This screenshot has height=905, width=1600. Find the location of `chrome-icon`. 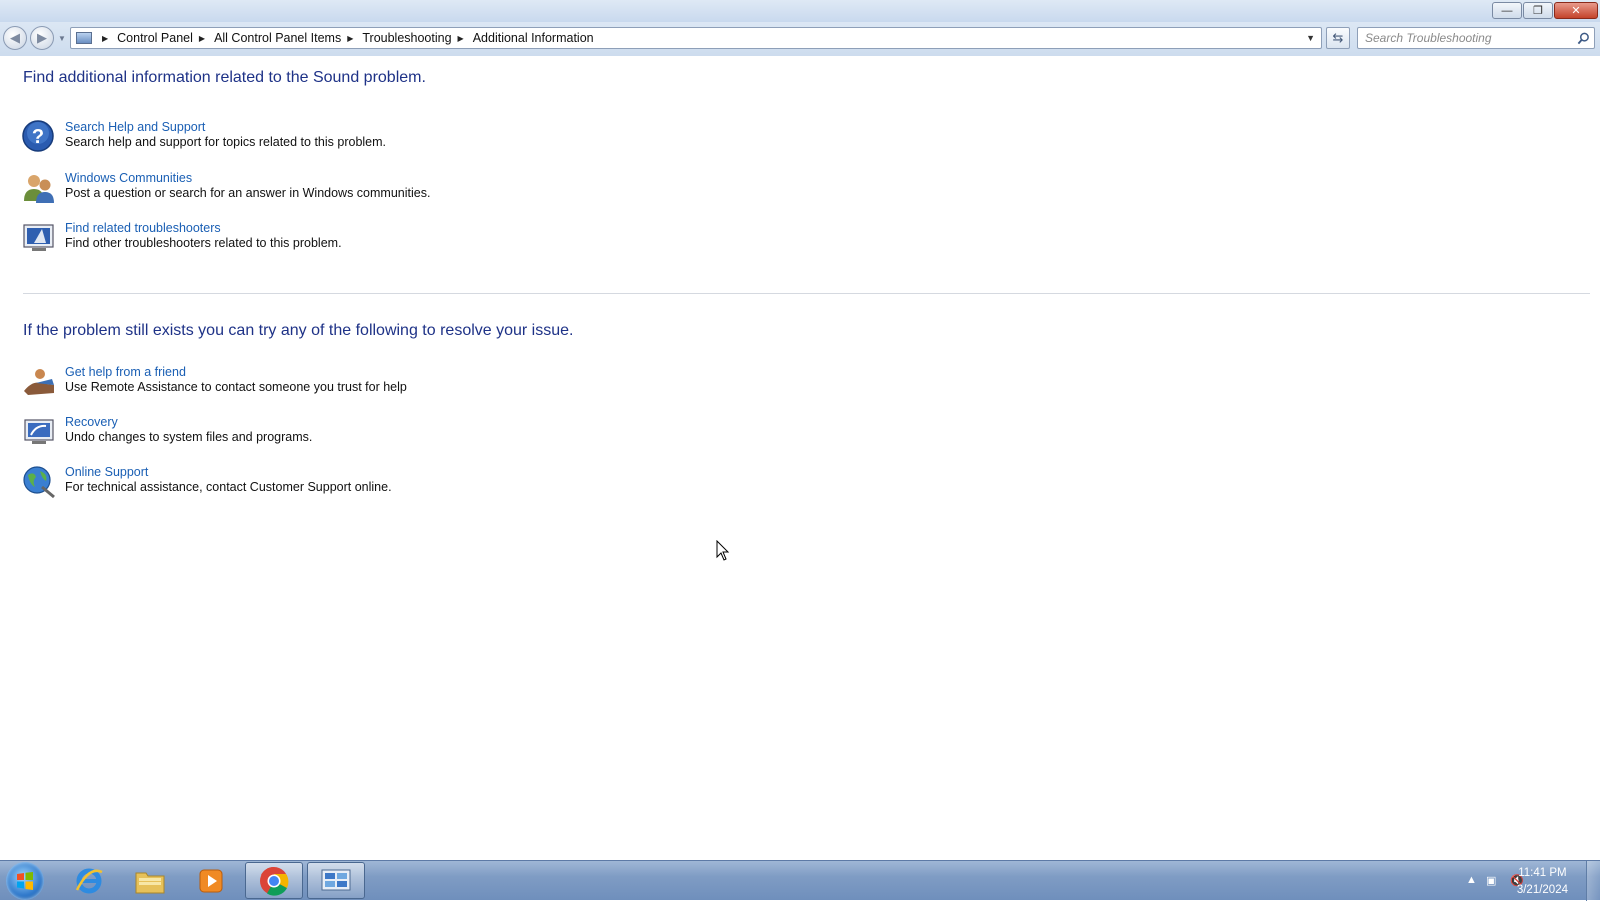

chrome-icon is located at coordinates (274, 881).